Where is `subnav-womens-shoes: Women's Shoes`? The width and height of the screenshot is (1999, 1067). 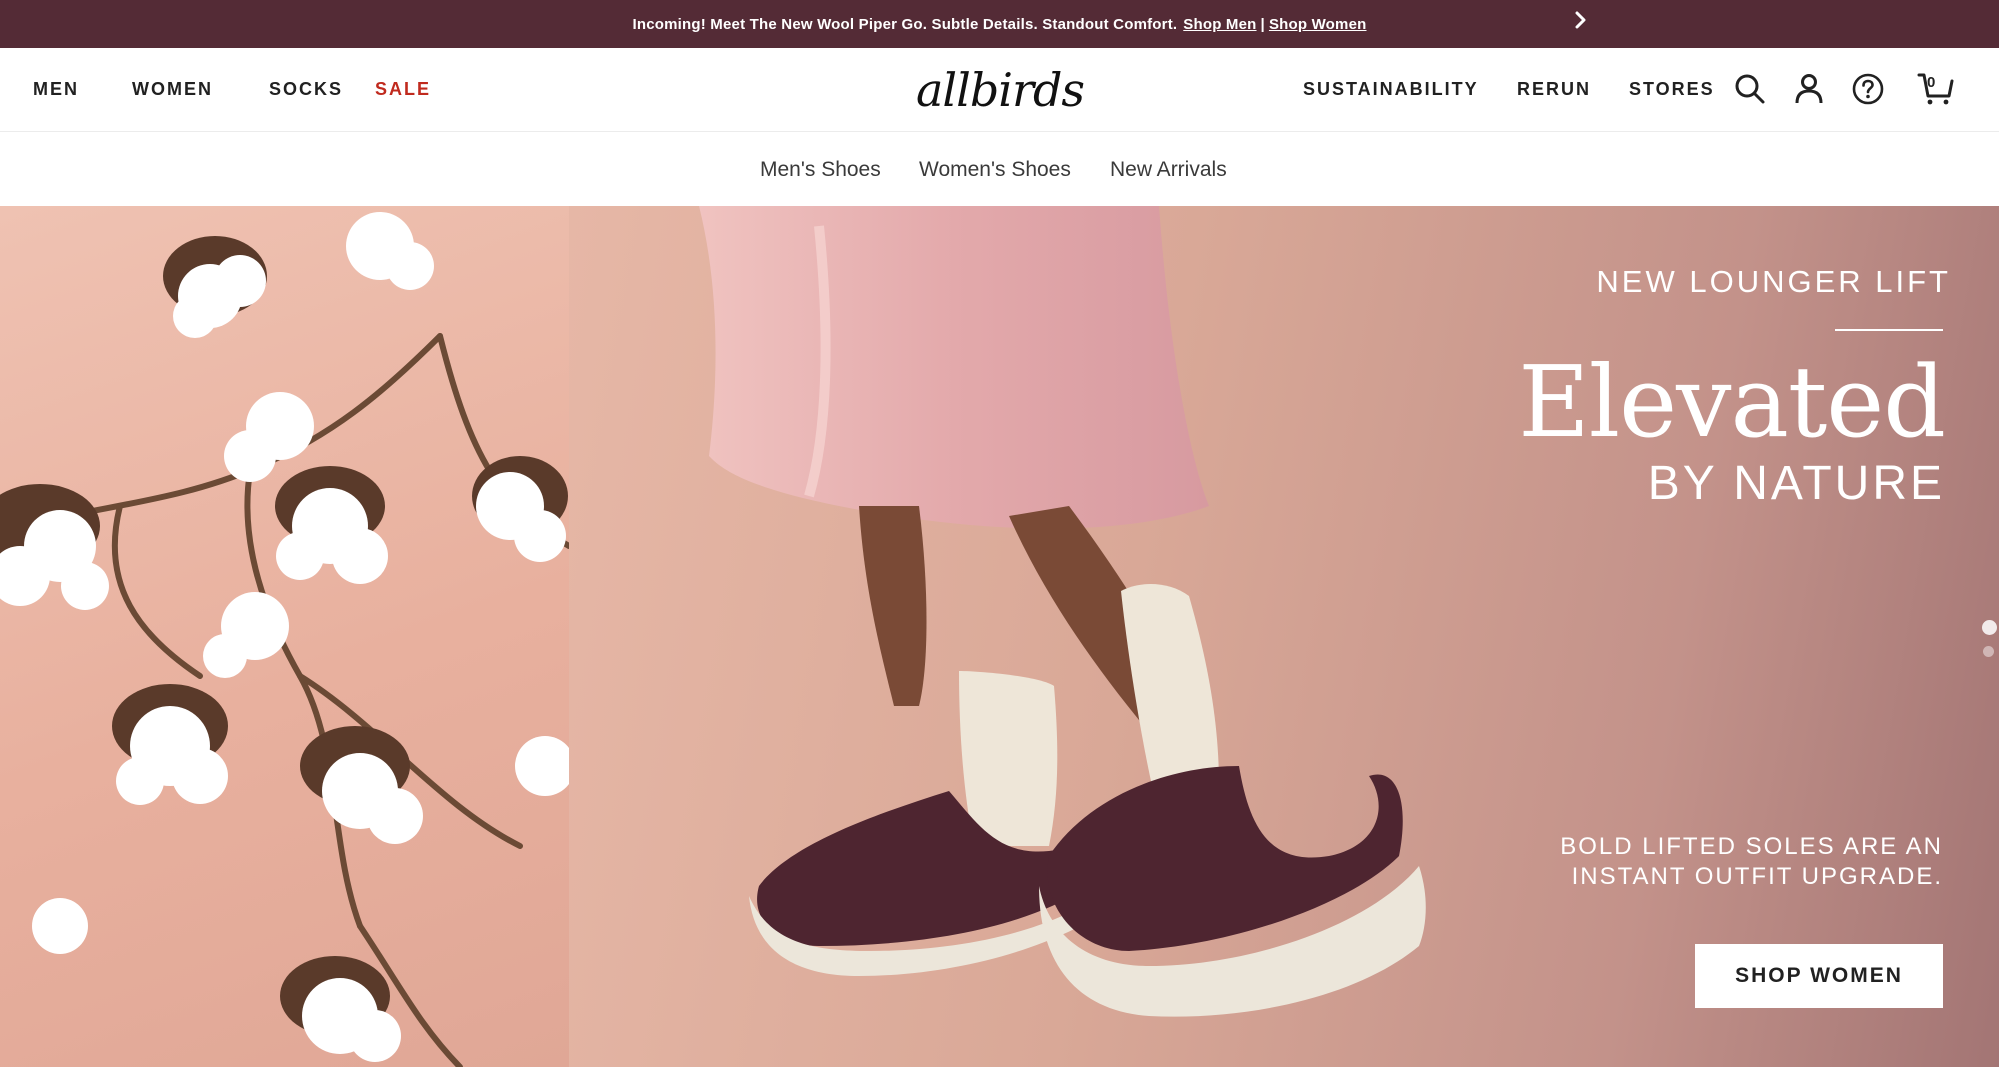
subnav-womens-shoes: Women's Shoes is located at coordinates (995, 170).